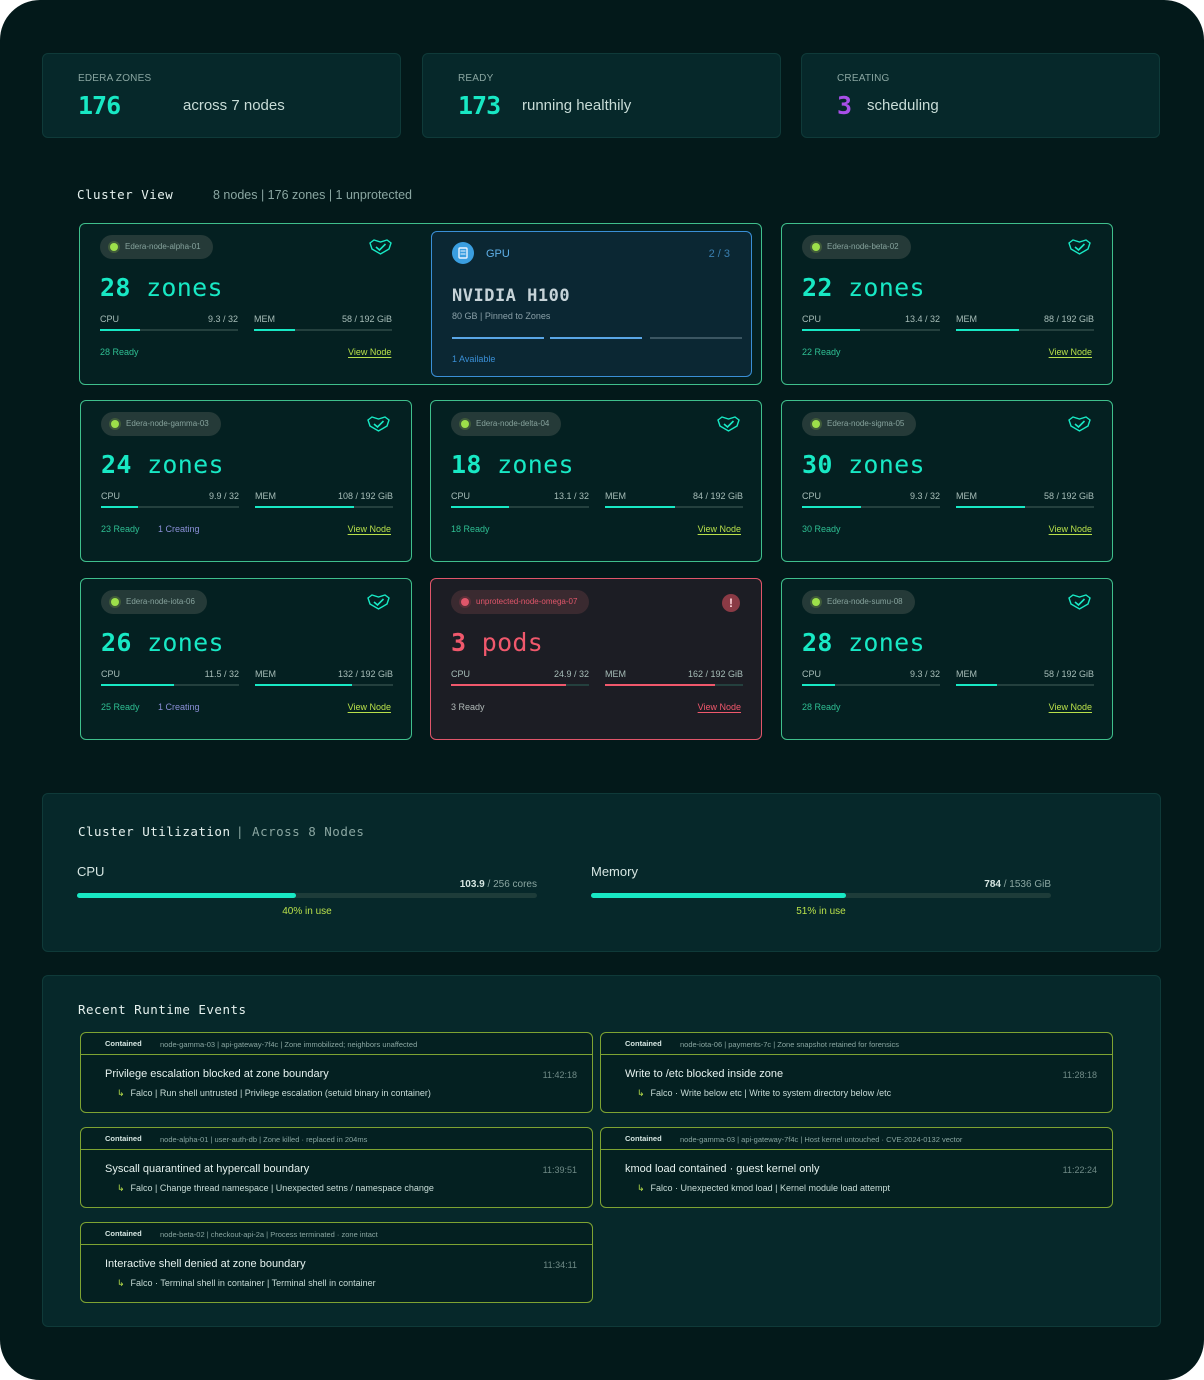  I want to click on node-zone-count: 3 pods, so click(497, 642).